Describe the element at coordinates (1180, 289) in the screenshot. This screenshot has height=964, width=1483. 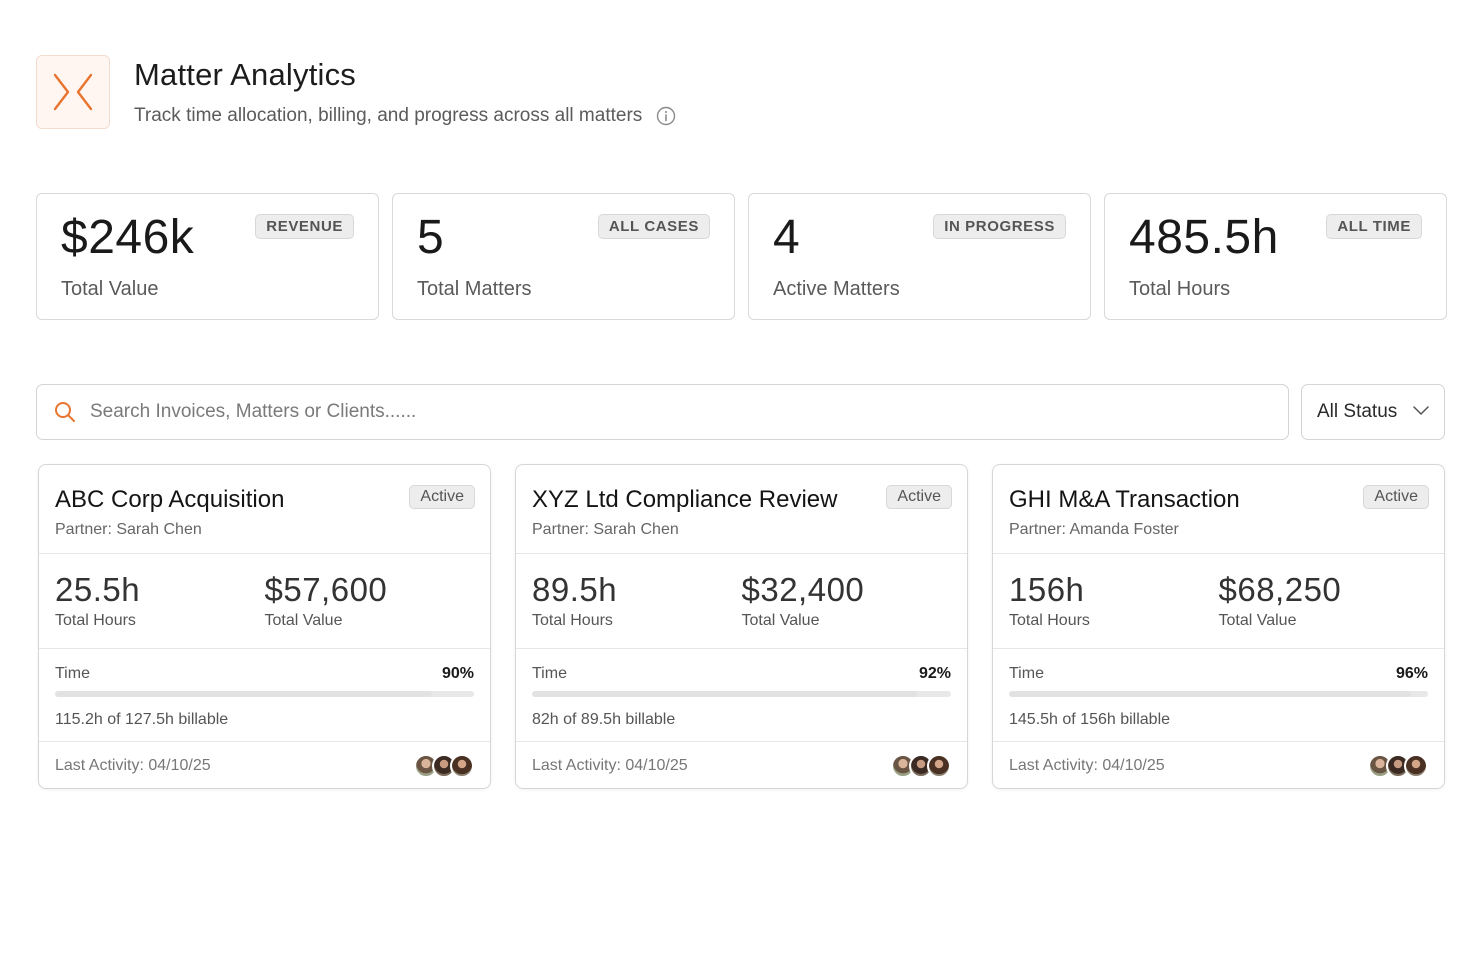
I see `stat-label: Total Hours` at that location.